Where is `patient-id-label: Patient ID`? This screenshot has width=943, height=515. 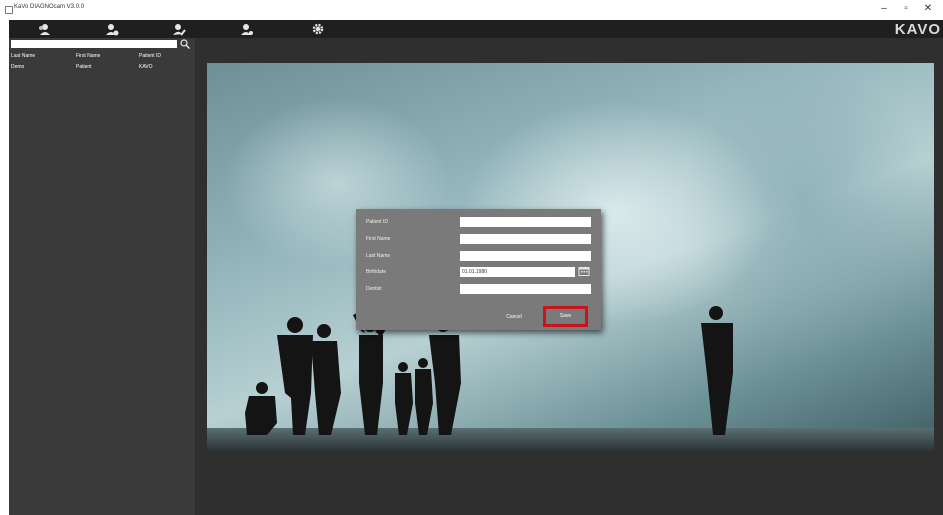
patient-id-label: Patient ID is located at coordinates (377, 222).